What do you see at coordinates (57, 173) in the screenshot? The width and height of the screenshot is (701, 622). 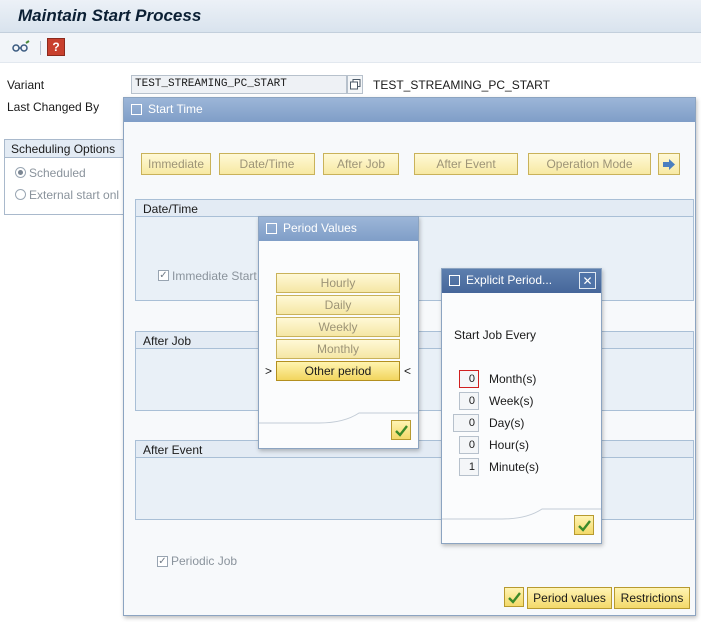 I see `scheduled-label: Scheduled` at bounding box center [57, 173].